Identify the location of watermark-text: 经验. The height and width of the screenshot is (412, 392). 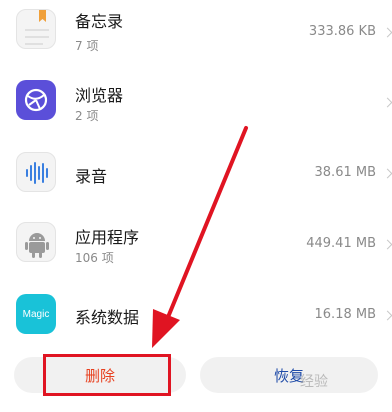
(314, 382).